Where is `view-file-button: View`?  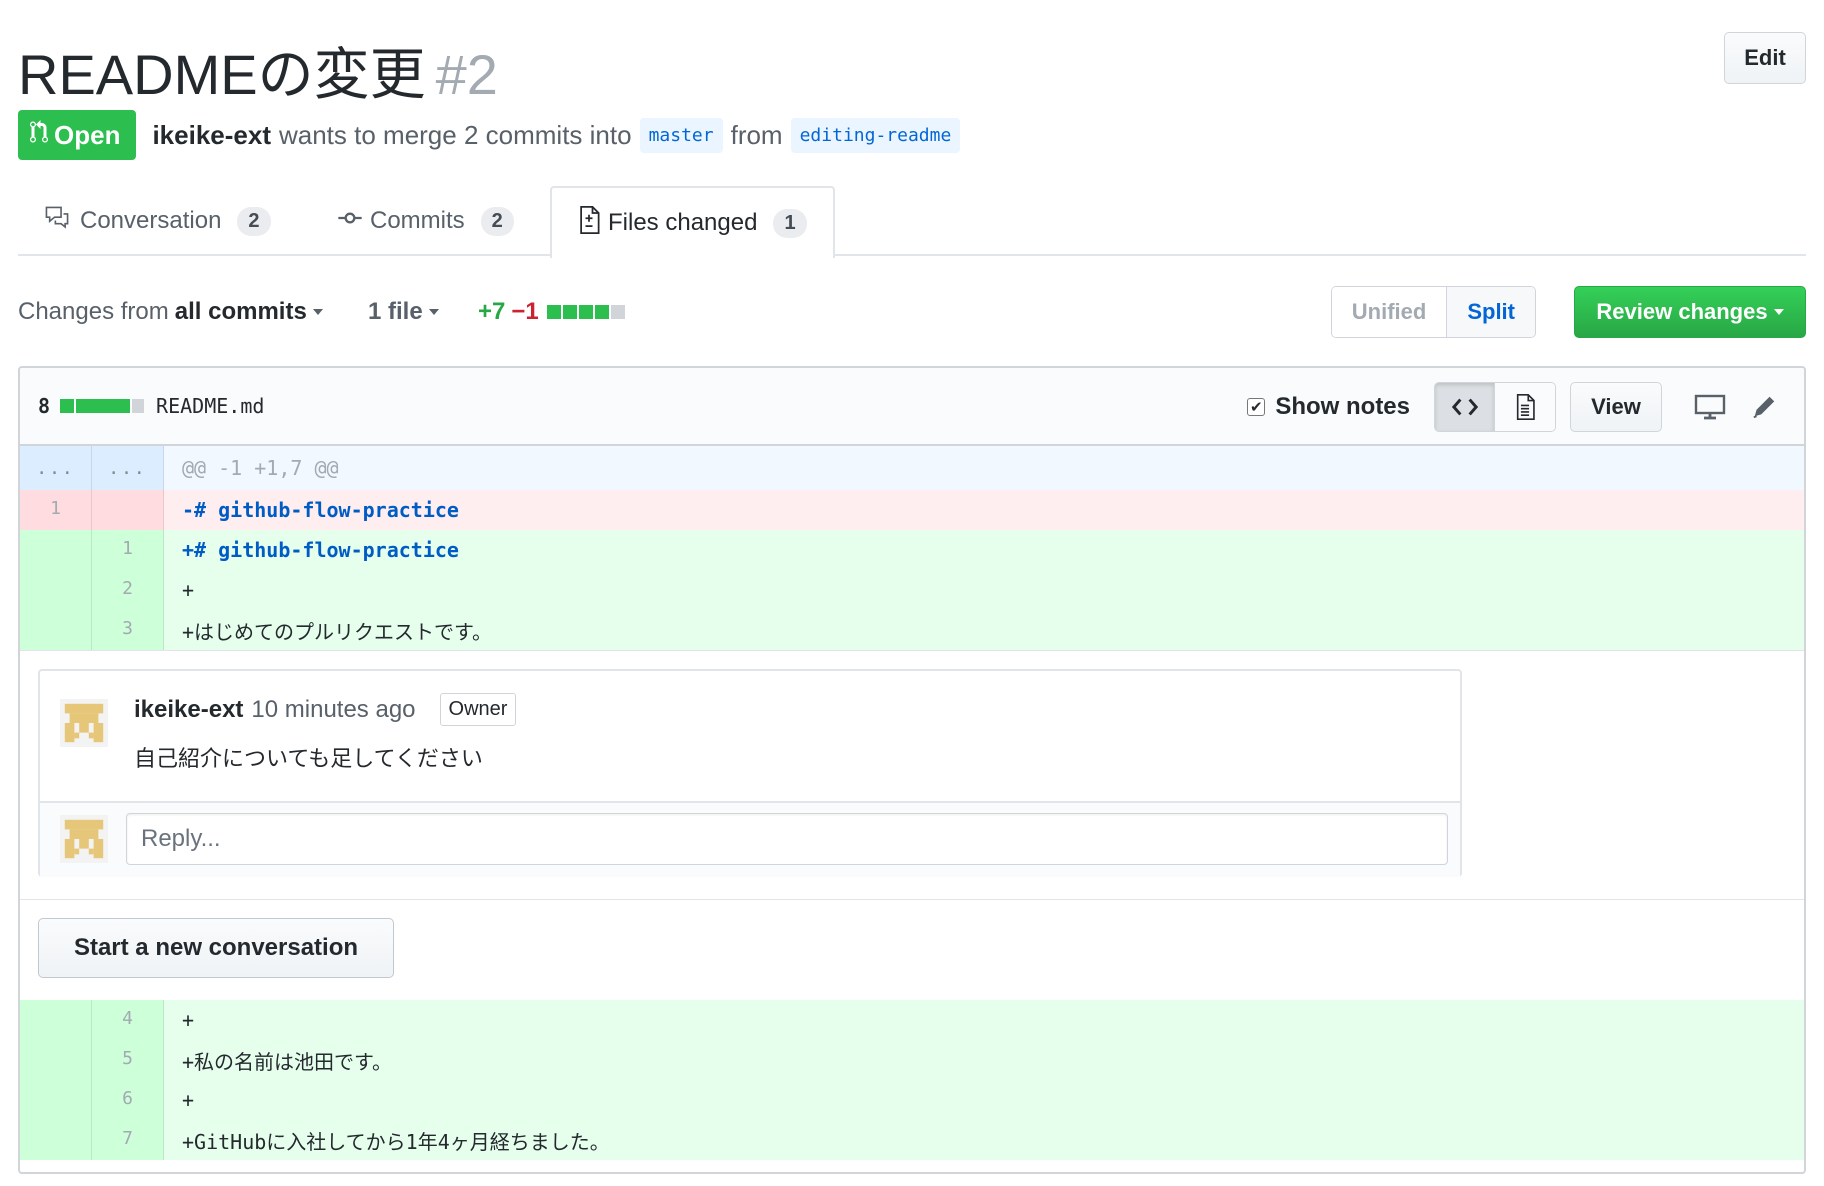
view-file-button: View is located at coordinates (1616, 407).